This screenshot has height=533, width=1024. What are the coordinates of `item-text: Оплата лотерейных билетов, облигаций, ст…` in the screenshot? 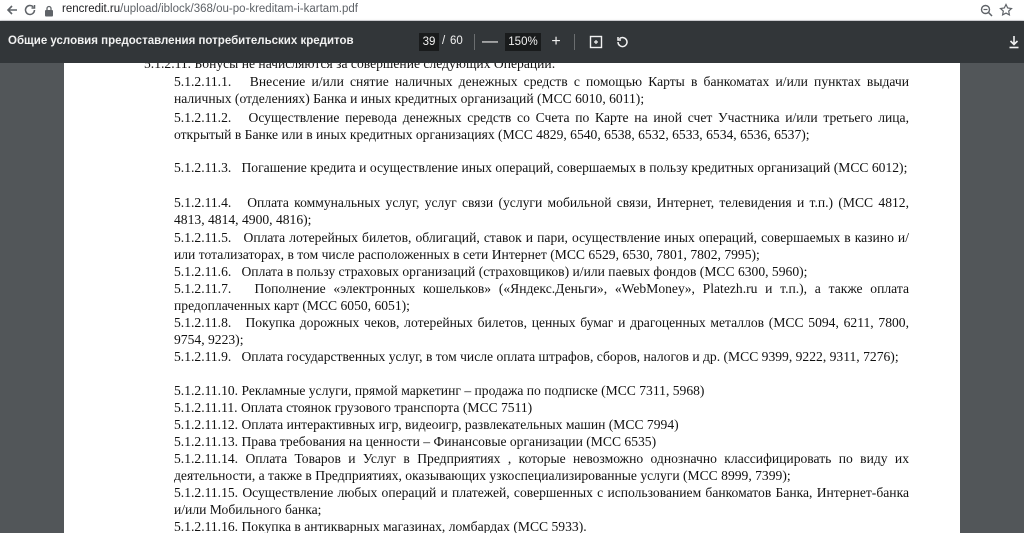 It's located at (541, 246).